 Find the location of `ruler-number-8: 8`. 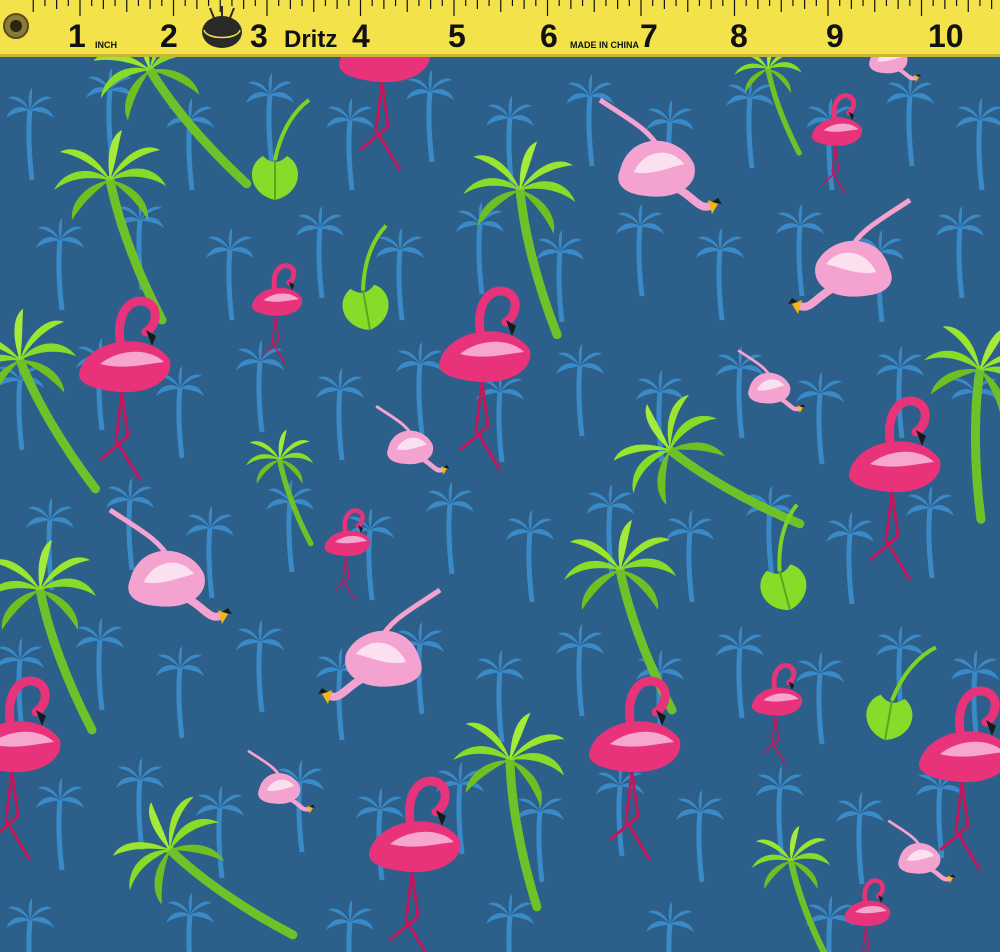

ruler-number-8: 8 is located at coordinates (739, 36).